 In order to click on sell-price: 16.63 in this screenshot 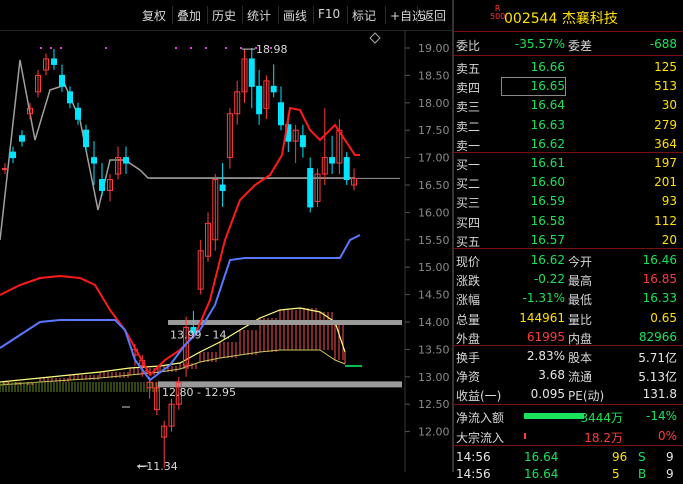, I will do `click(548, 125)`.